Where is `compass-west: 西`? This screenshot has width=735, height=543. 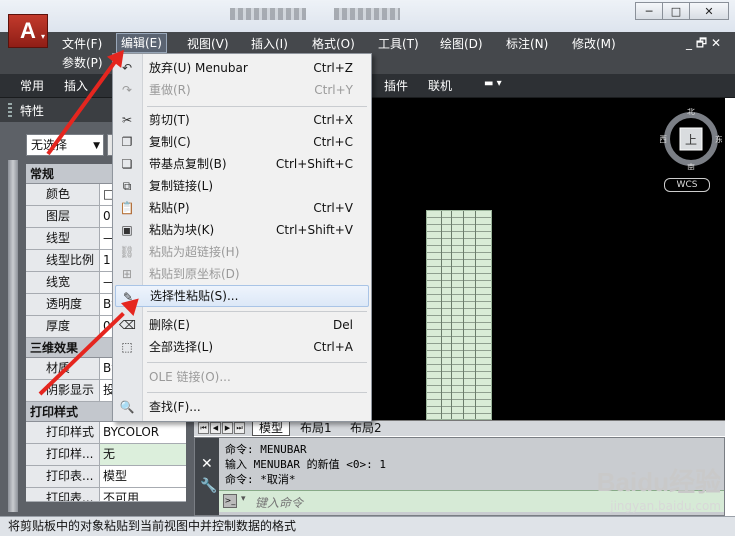 compass-west: 西 is located at coordinates (663, 139).